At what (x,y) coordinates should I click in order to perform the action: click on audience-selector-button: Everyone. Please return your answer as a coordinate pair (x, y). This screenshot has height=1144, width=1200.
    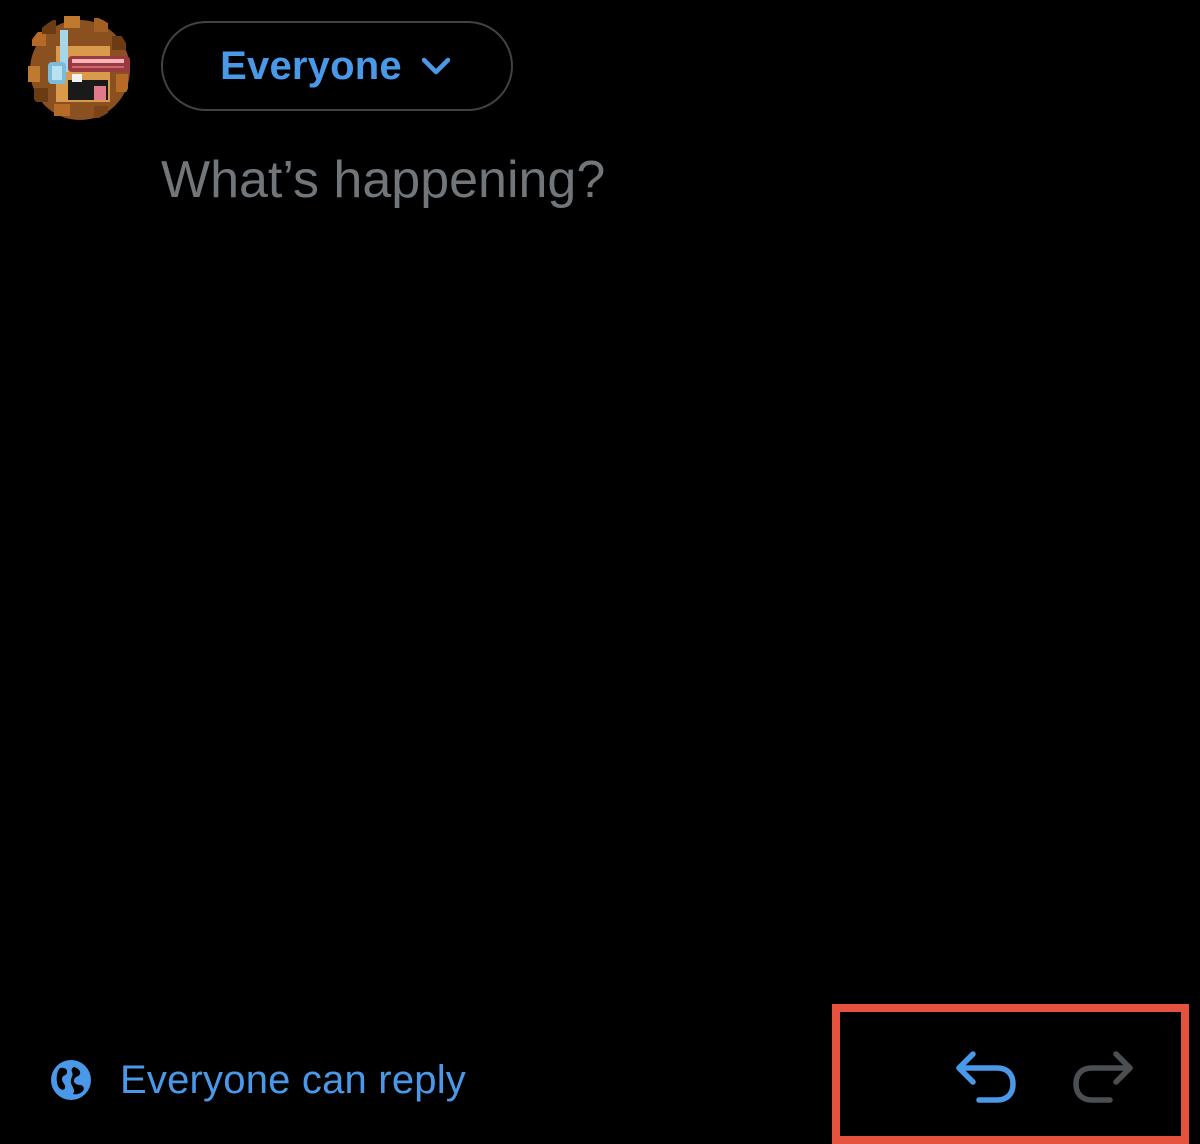
    Looking at the image, I should click on (337, 66).